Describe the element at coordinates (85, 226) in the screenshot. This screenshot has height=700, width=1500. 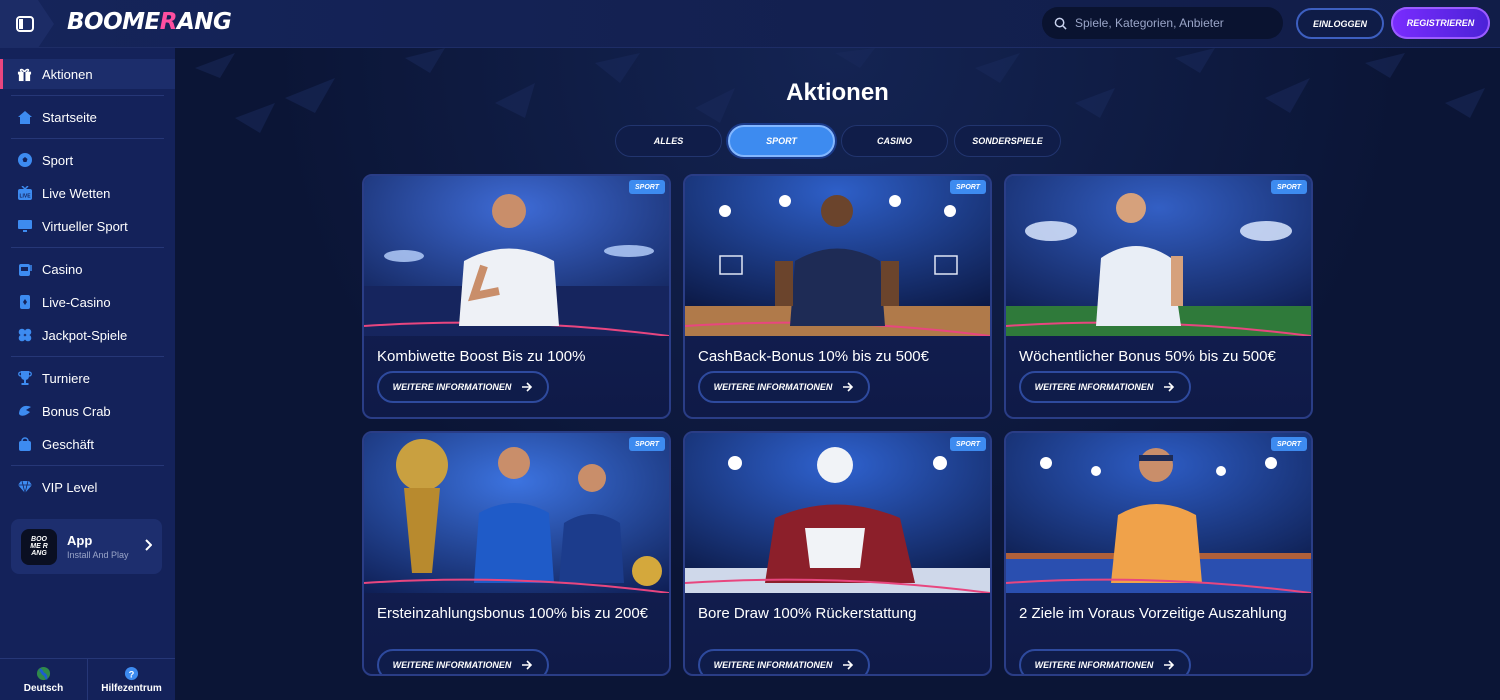
I see `sidebar-item-label: Virtueller Sport` at that location.